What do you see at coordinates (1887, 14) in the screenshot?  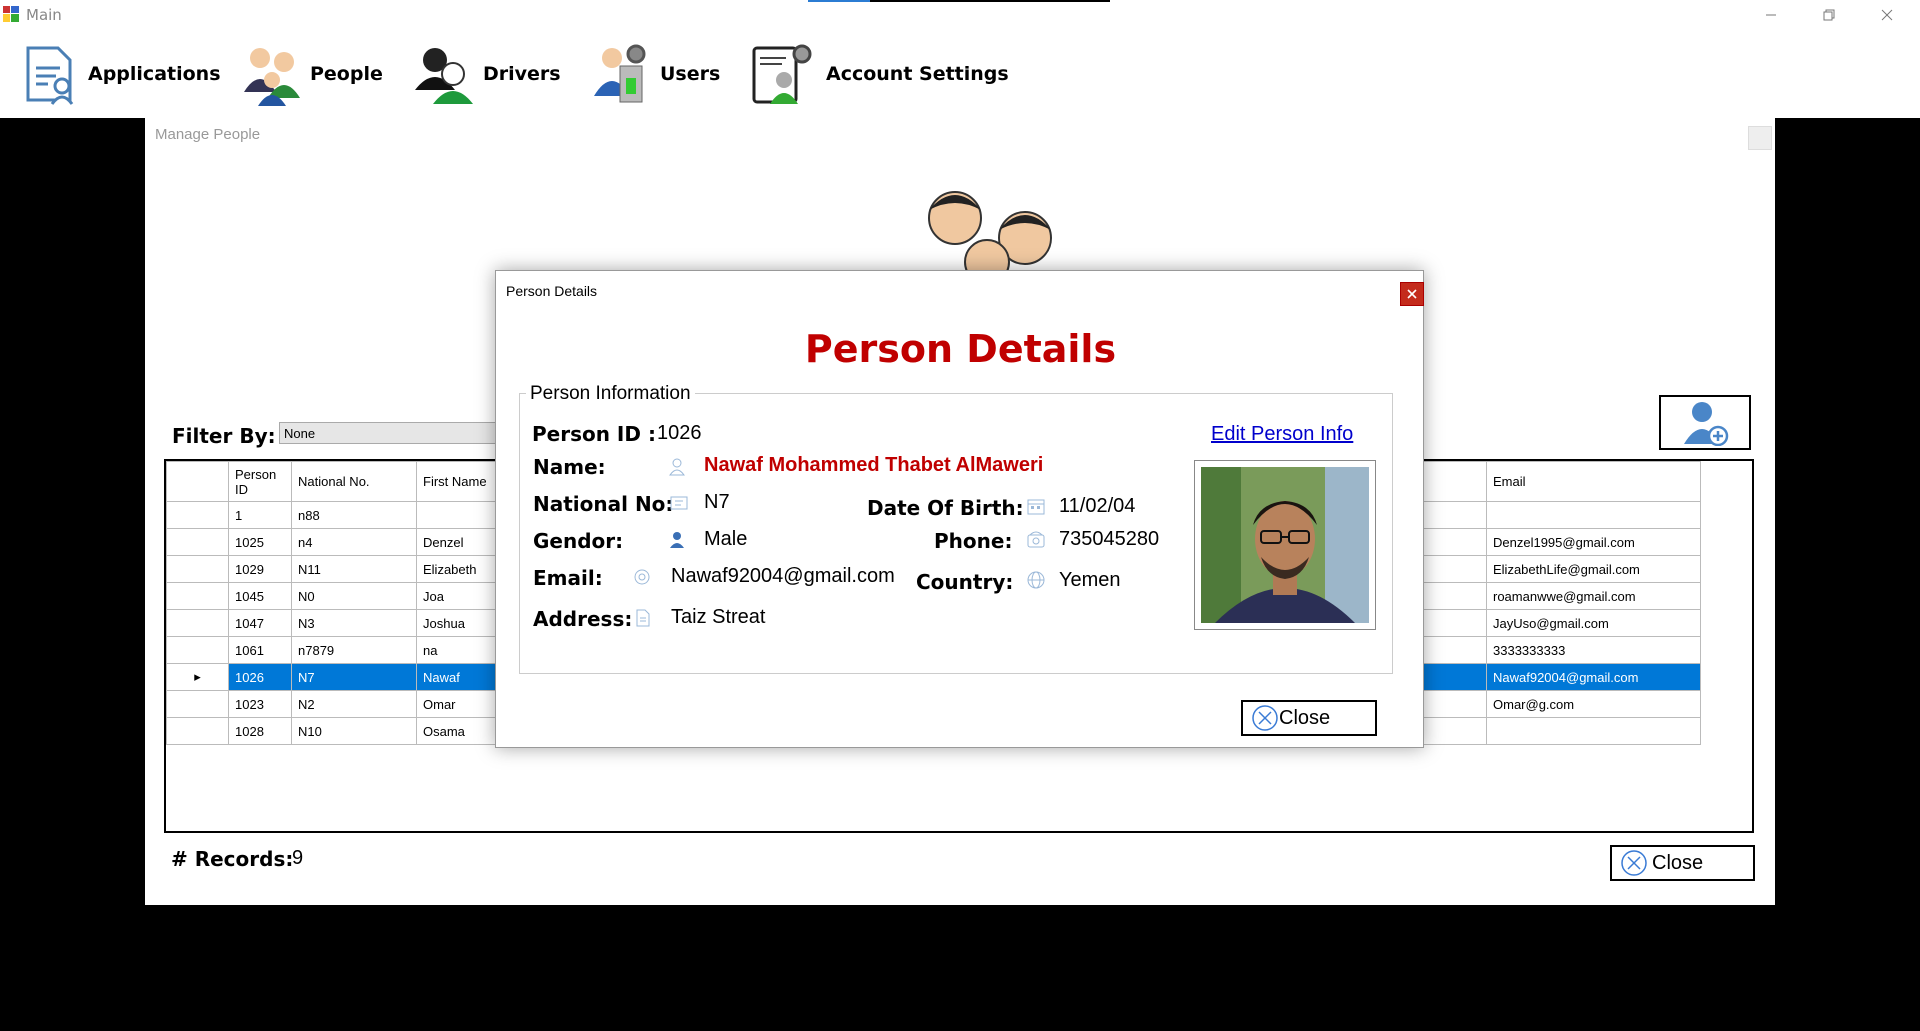 I see `close-window-button` at bounding box center [1887, 14].